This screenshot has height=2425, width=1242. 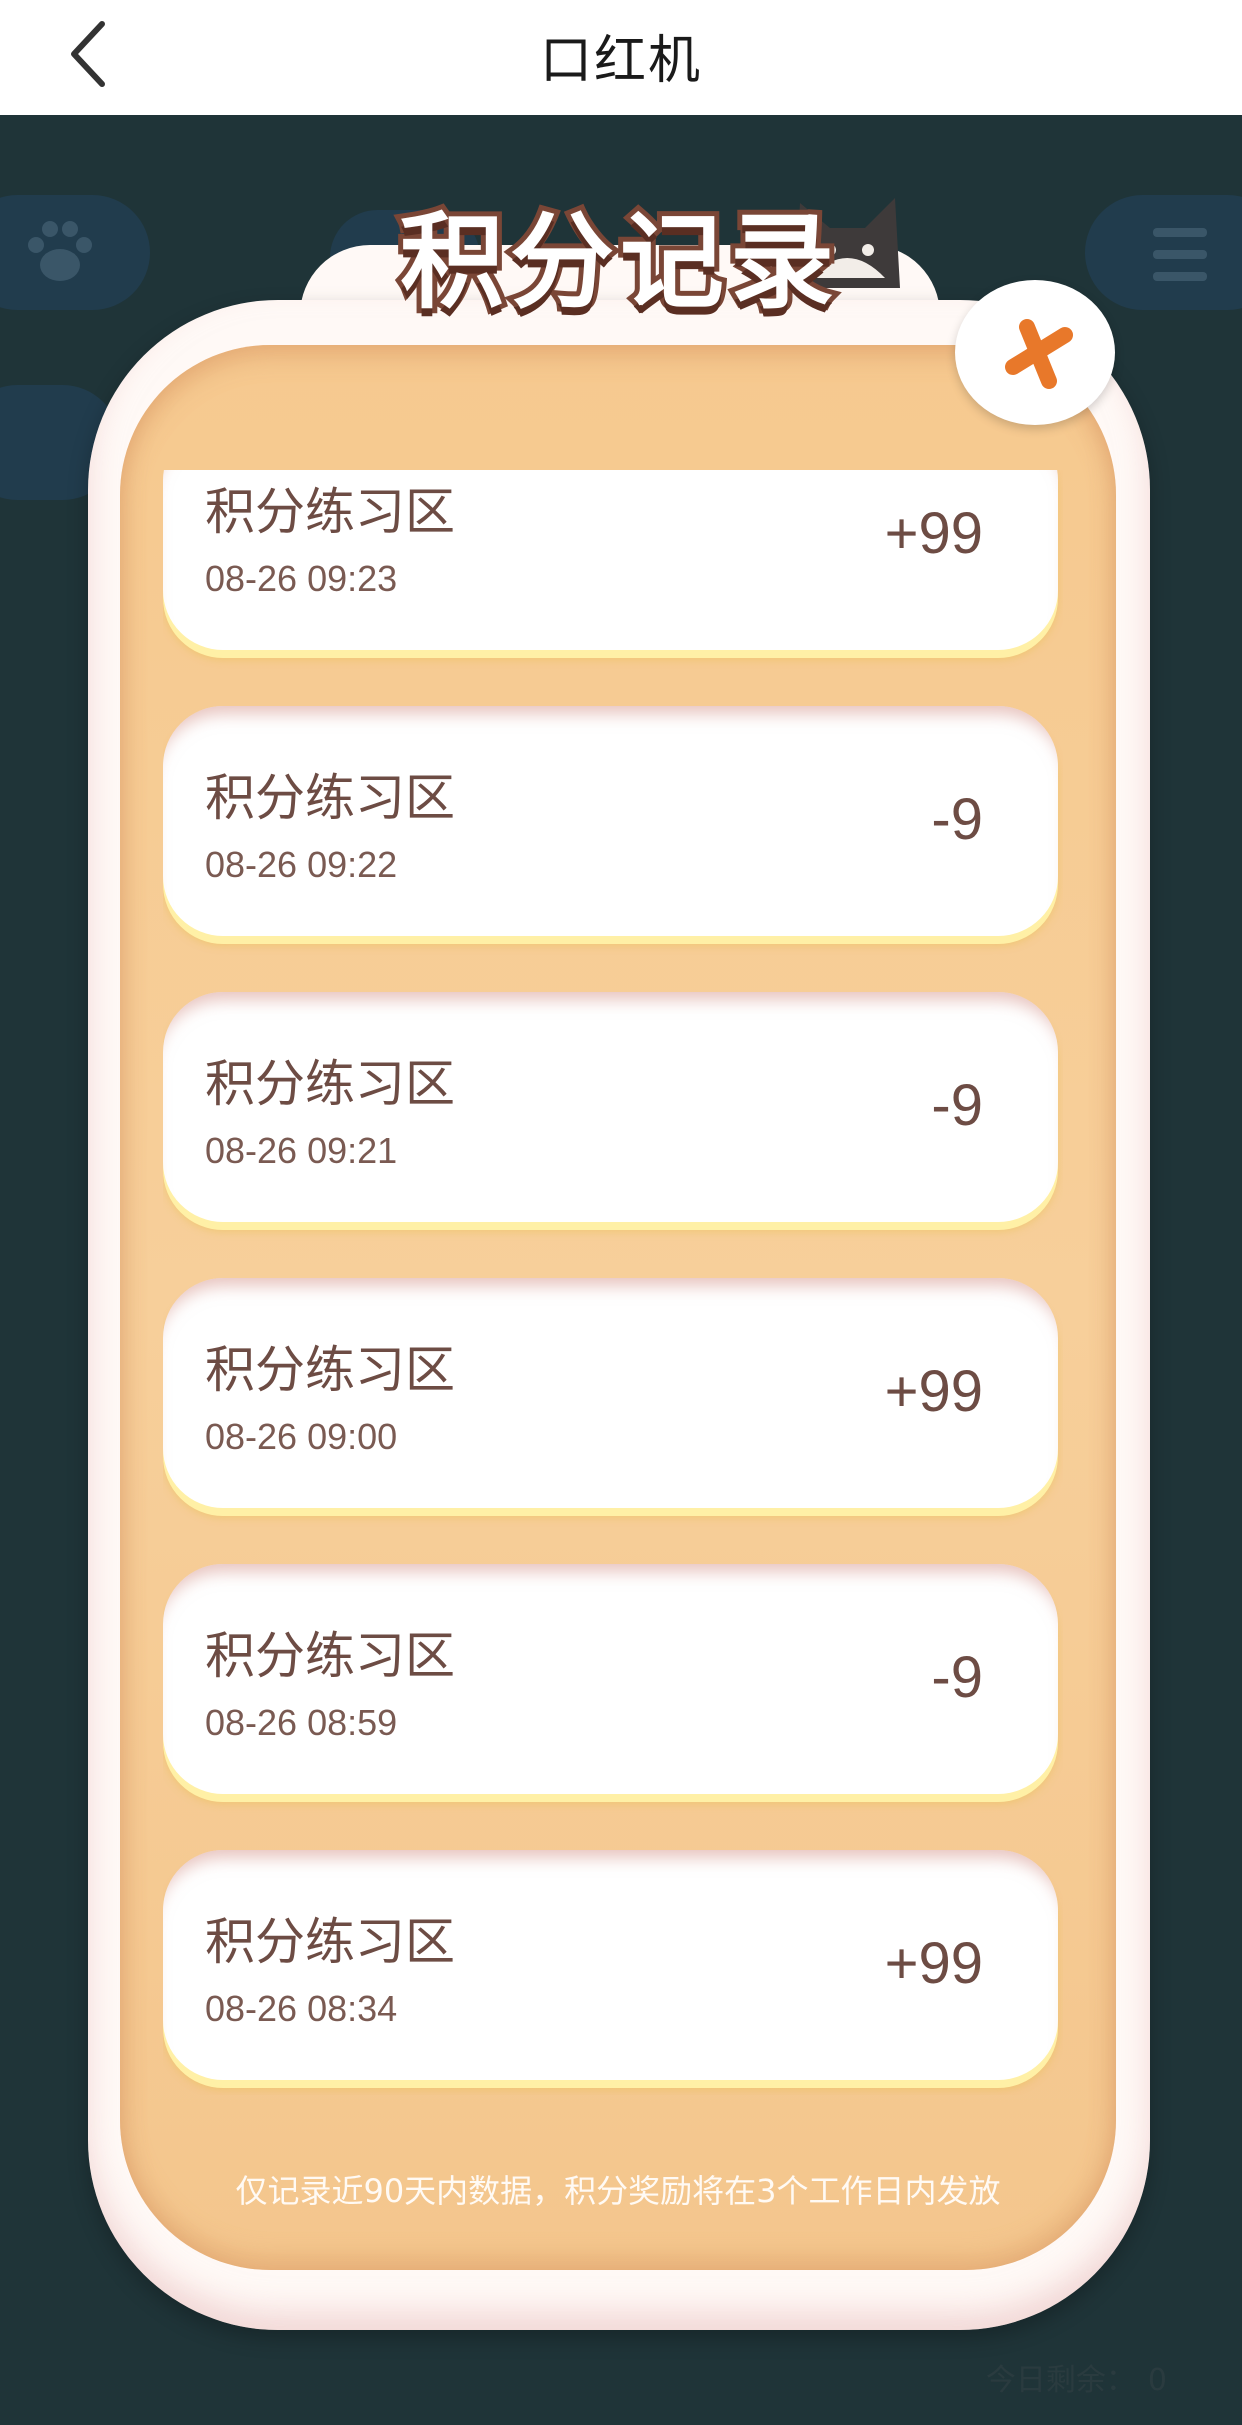 What do you see at coordinates (610, 821) in the screenshot?
I see `record-item: 积分练习区 08-26 09:22 -9` at bounding box center [610, 821].